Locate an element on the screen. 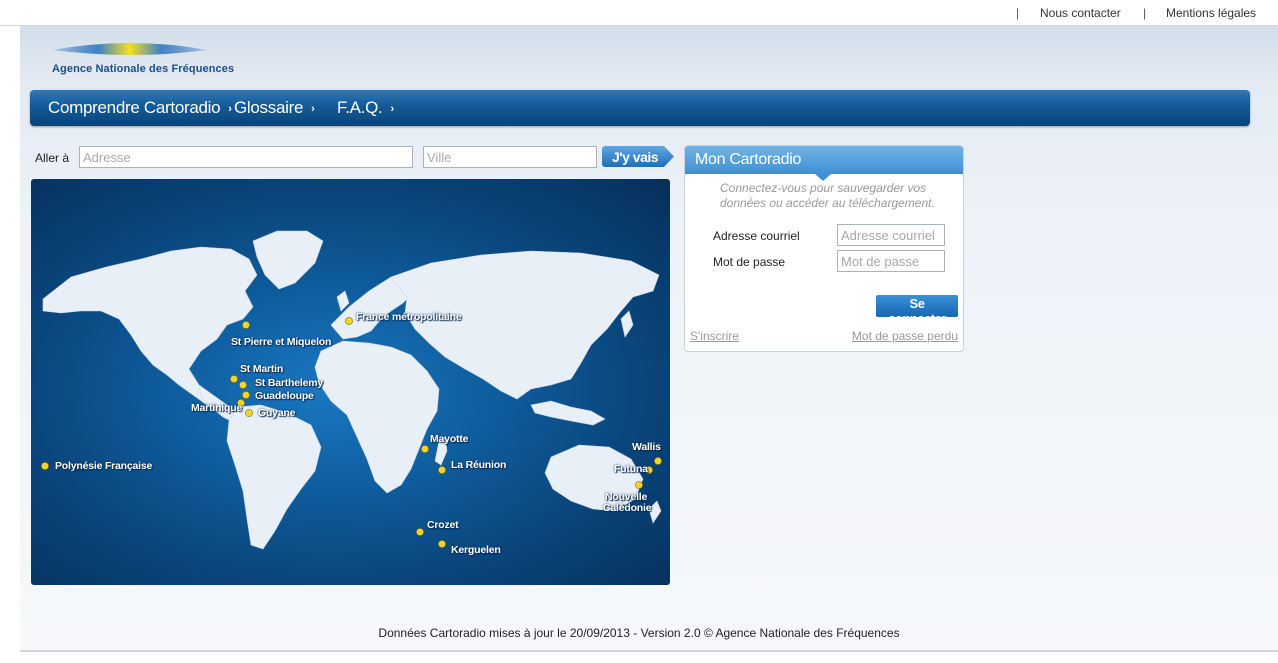 This screenshot has width=1278, height=663. nav-item-comprendre: Comprendre Cartoradio › is located at coordinates (140, 108).